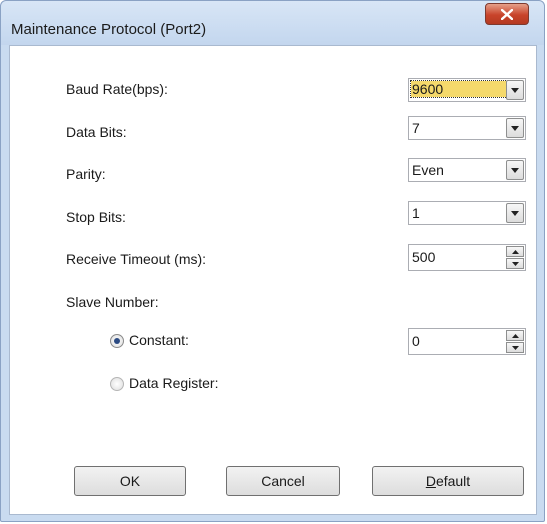 The image size is (547, 524). I want to click on receive-timeout-spinner: 500, so click(467, 257).